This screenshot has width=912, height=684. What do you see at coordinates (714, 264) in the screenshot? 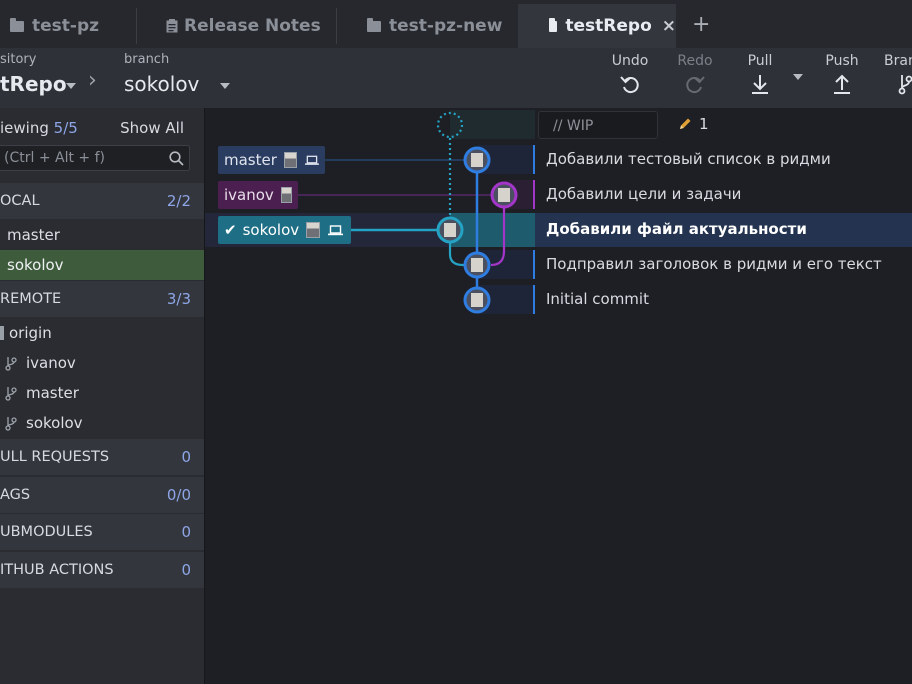
I see `commit-message: Подправил заголовок в ридми и его текст` at bounding box center [714, 264].